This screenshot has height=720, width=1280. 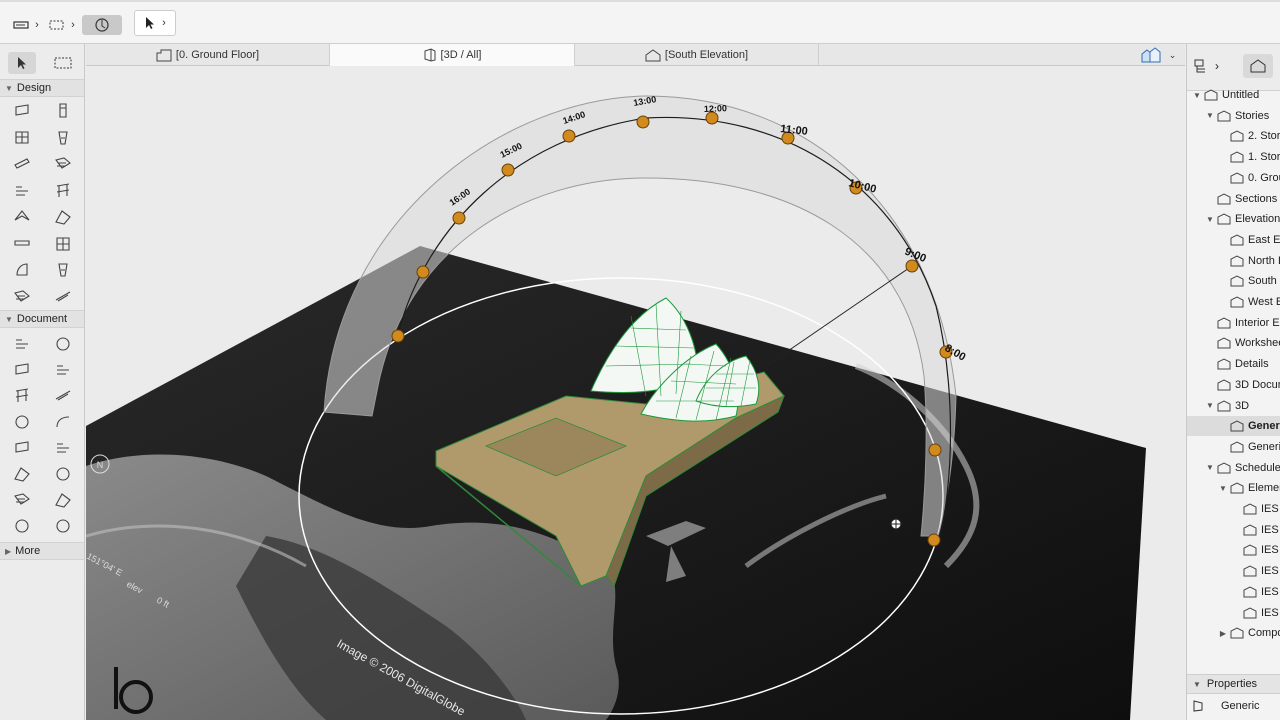 What do you see at coordinates (63, 526) in the screenshot?
I see `interior` at bounding box center [63, 526].